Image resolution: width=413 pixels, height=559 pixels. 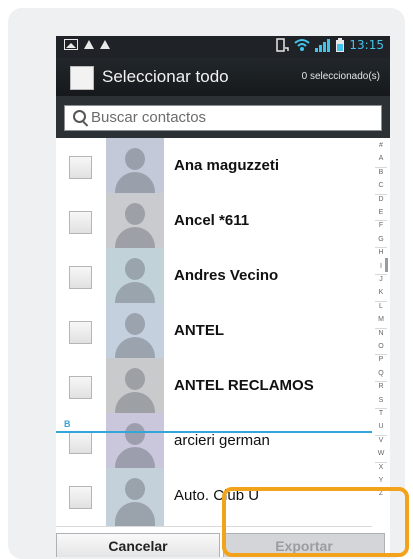 What do you see at coordinates (366, 45) in the screenshot?
I see `status-time: 13:15` at bounding box center [366, 45].